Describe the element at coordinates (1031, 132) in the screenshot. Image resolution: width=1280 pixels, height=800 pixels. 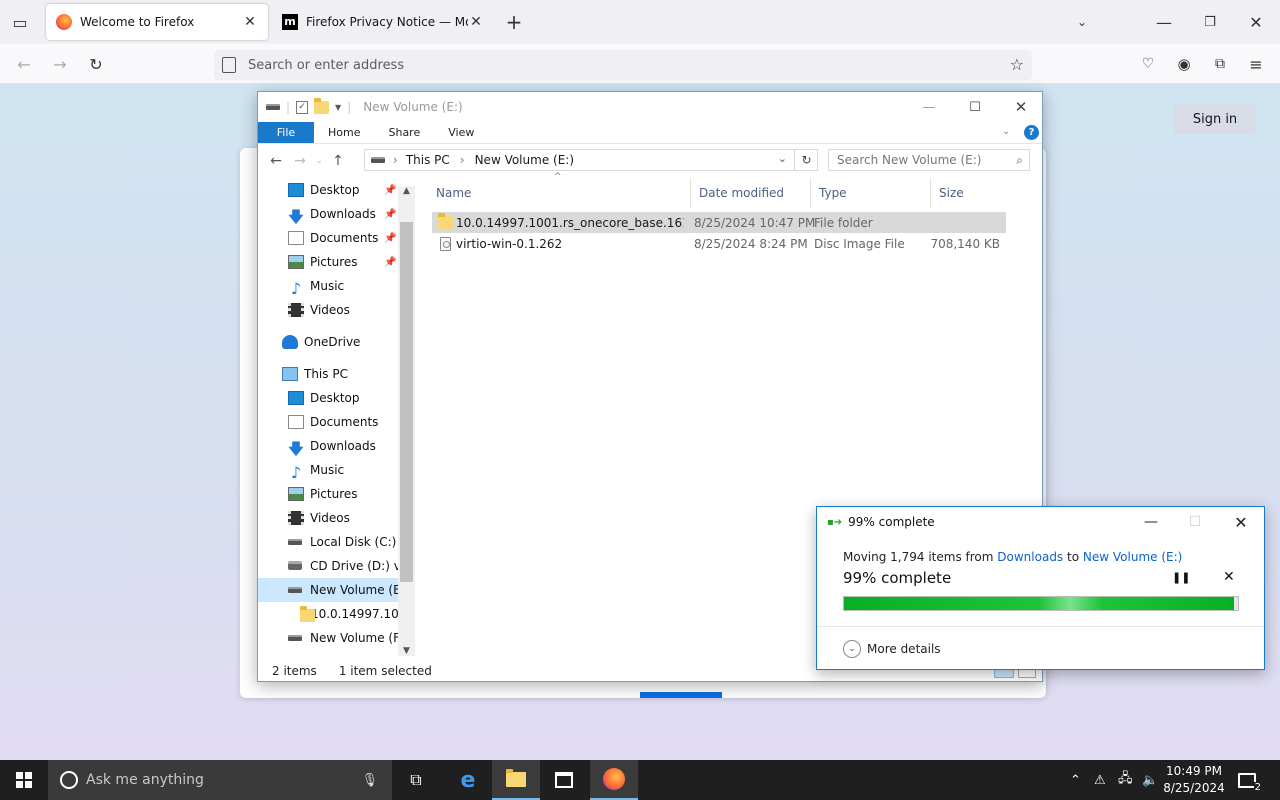
I see `help-icon: ?` at that location.